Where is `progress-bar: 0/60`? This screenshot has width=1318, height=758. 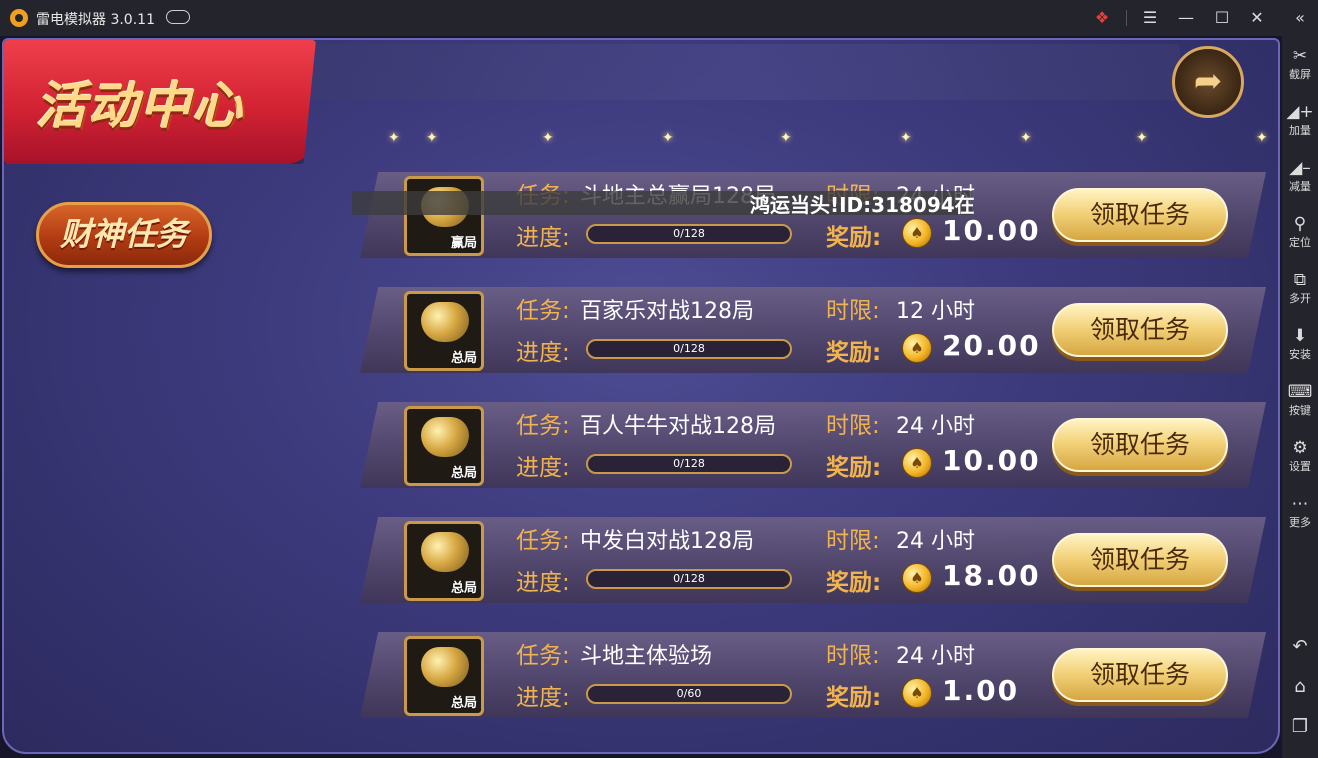 progress-bar: 0/60 is located at coordinates (689, 694).